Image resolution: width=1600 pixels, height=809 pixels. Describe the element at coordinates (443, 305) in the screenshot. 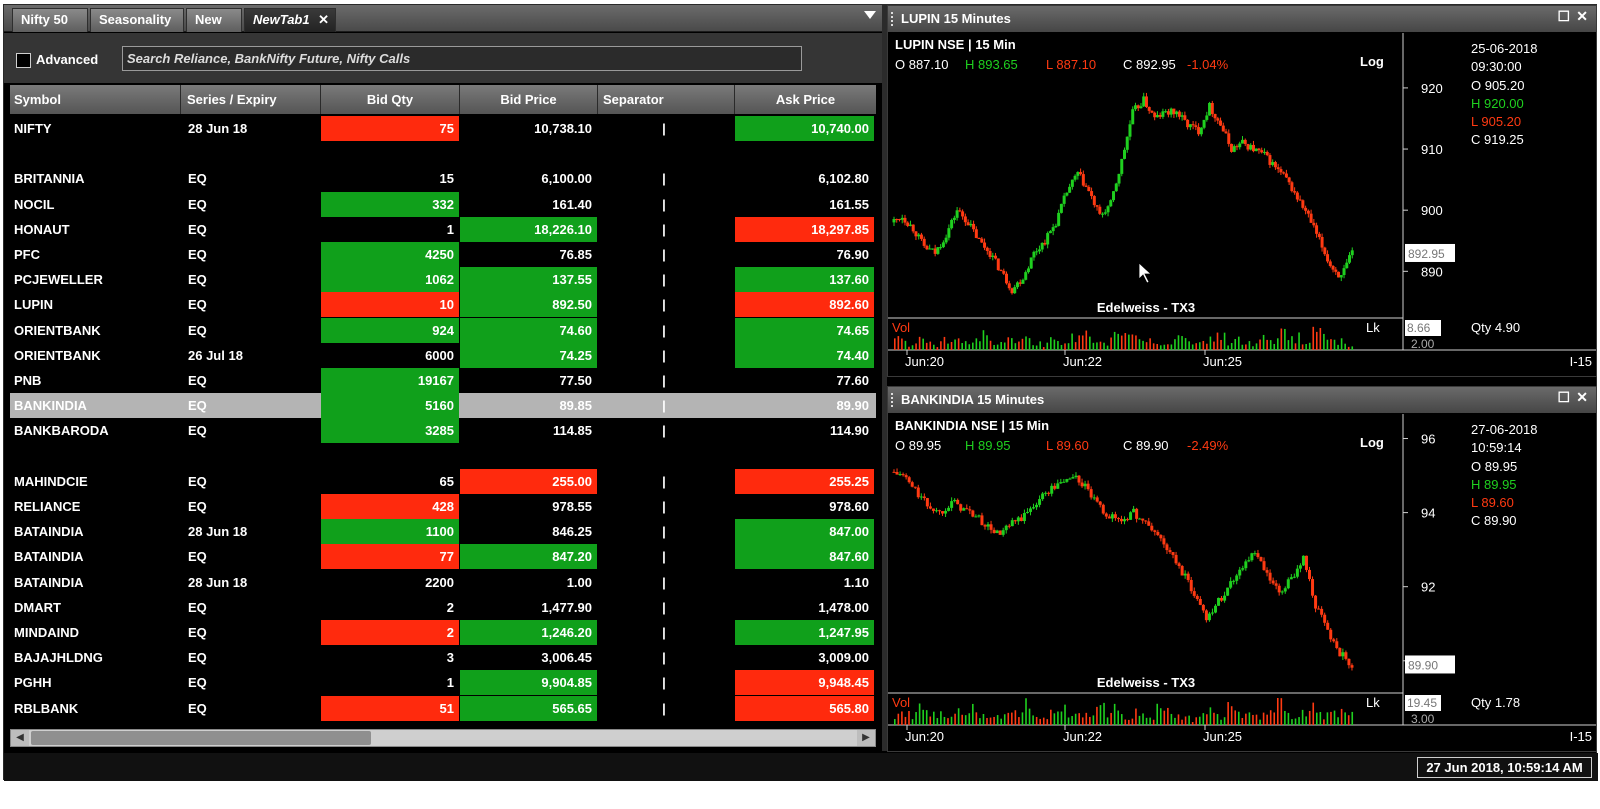

I see `table-row: LUPIN EQ 10 892.50 | 892.60` at that location.